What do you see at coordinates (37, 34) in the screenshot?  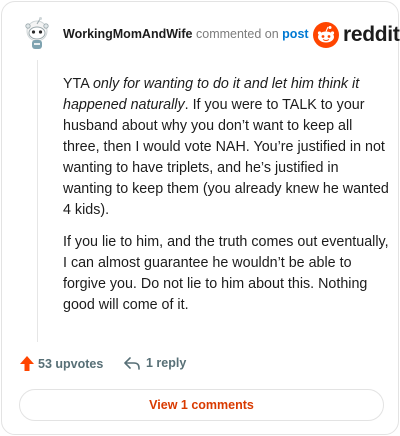 I see `snoo-avatar-icon` at bounding box center [37, 34].